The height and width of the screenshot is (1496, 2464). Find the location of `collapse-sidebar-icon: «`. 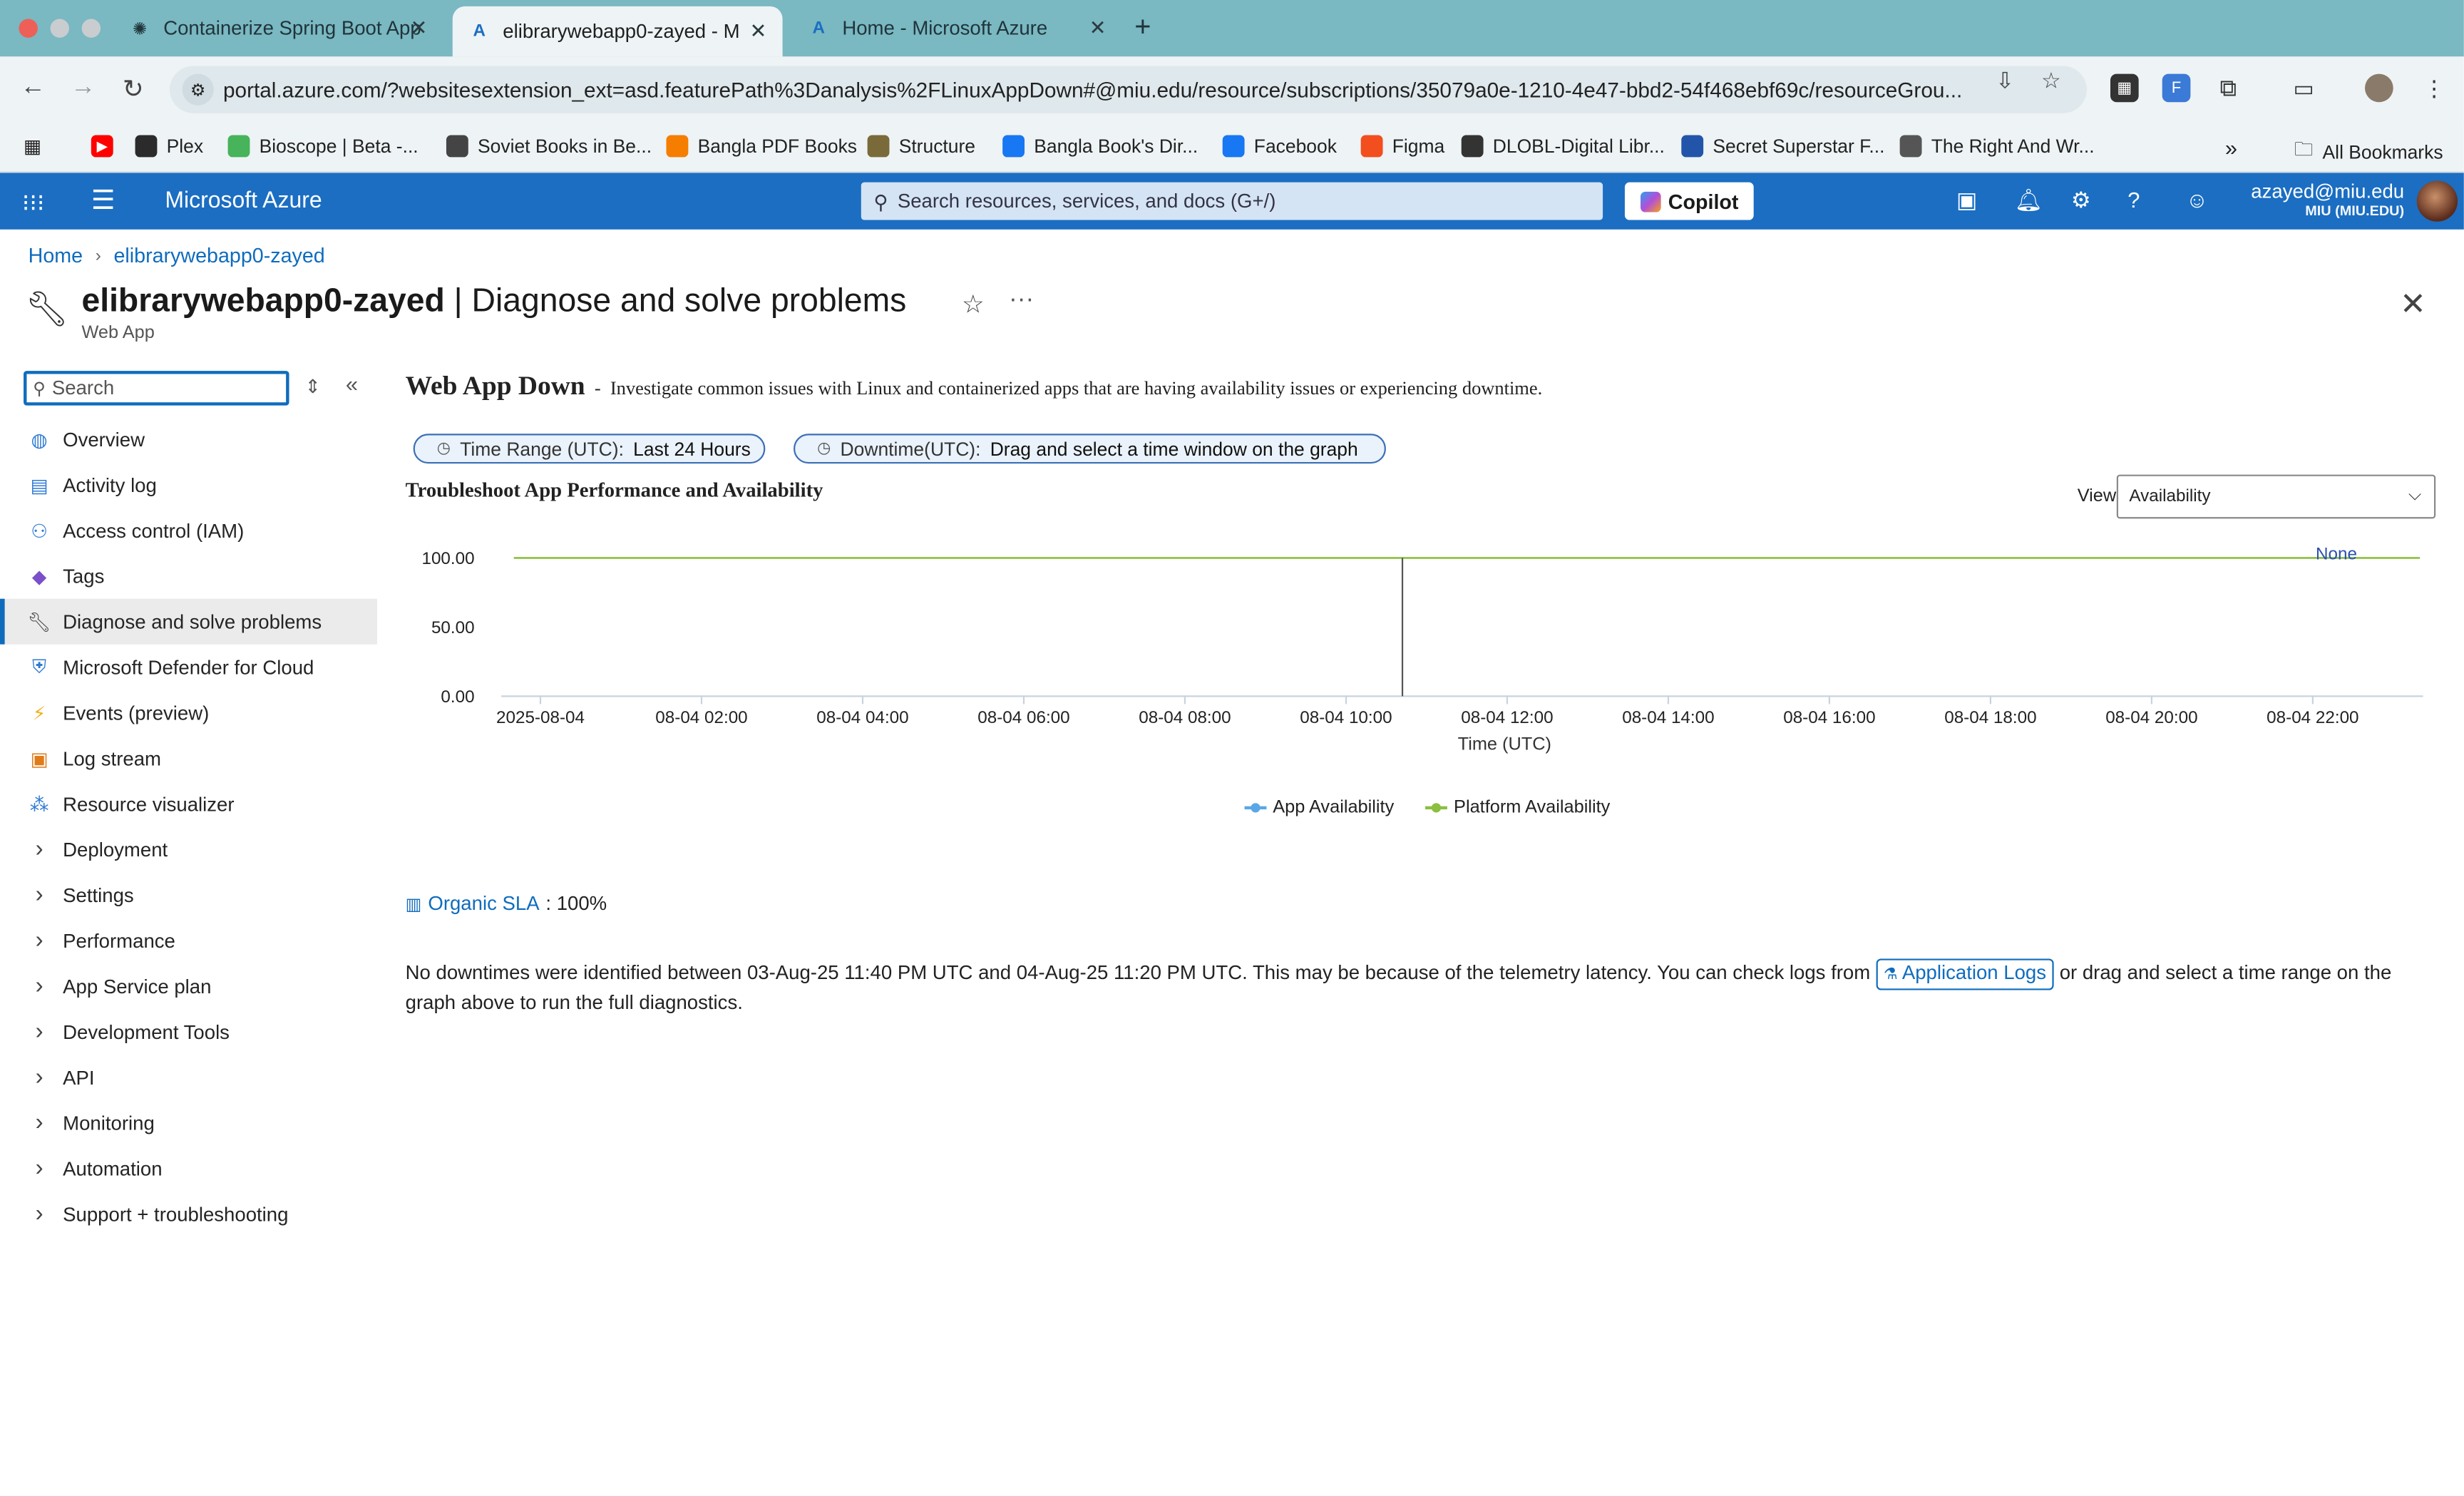

collapse-sidebar-icon: « is located at coordinates (352, 383).